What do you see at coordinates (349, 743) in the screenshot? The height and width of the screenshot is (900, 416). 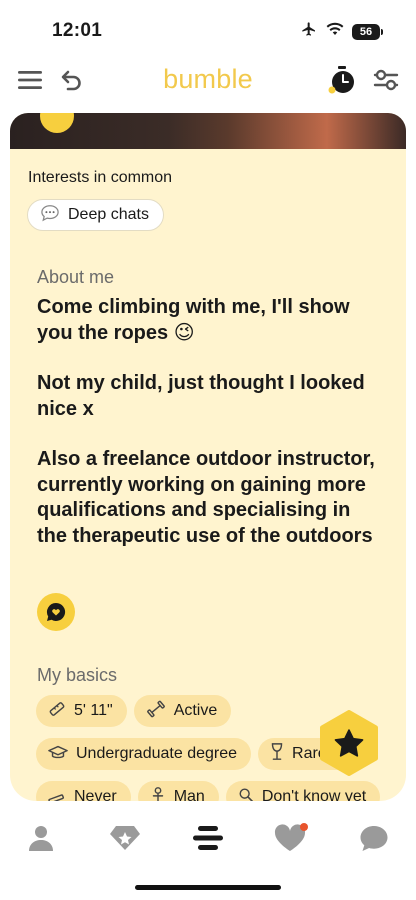 I see `superswipe-button` at bounding box center [349, 743].